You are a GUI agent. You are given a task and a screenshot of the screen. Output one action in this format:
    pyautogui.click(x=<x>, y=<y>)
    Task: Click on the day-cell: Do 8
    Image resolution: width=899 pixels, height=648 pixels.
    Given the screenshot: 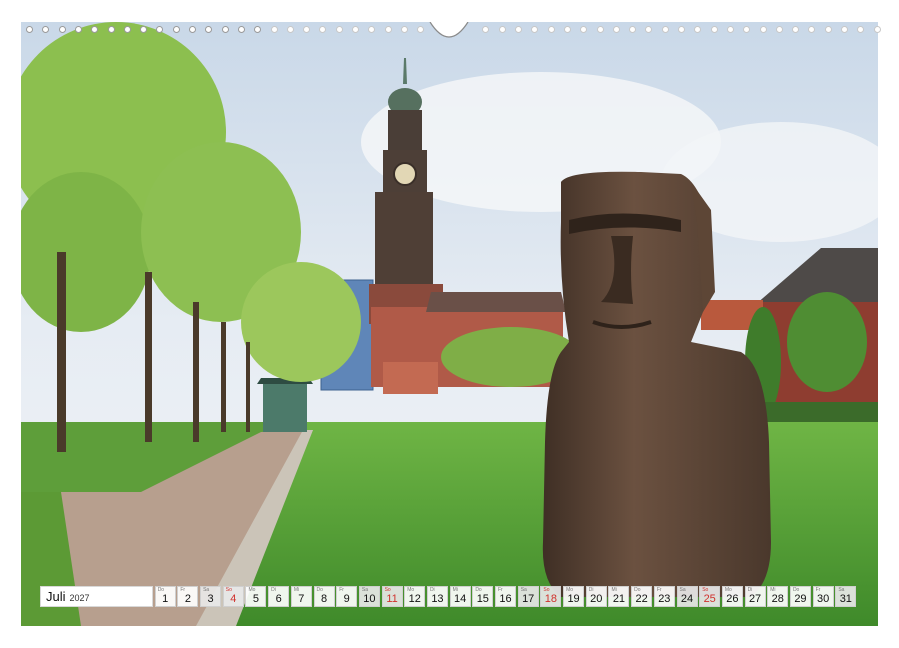 What is the action you would take?
    pyautogui.click(x=324, y=596)
    